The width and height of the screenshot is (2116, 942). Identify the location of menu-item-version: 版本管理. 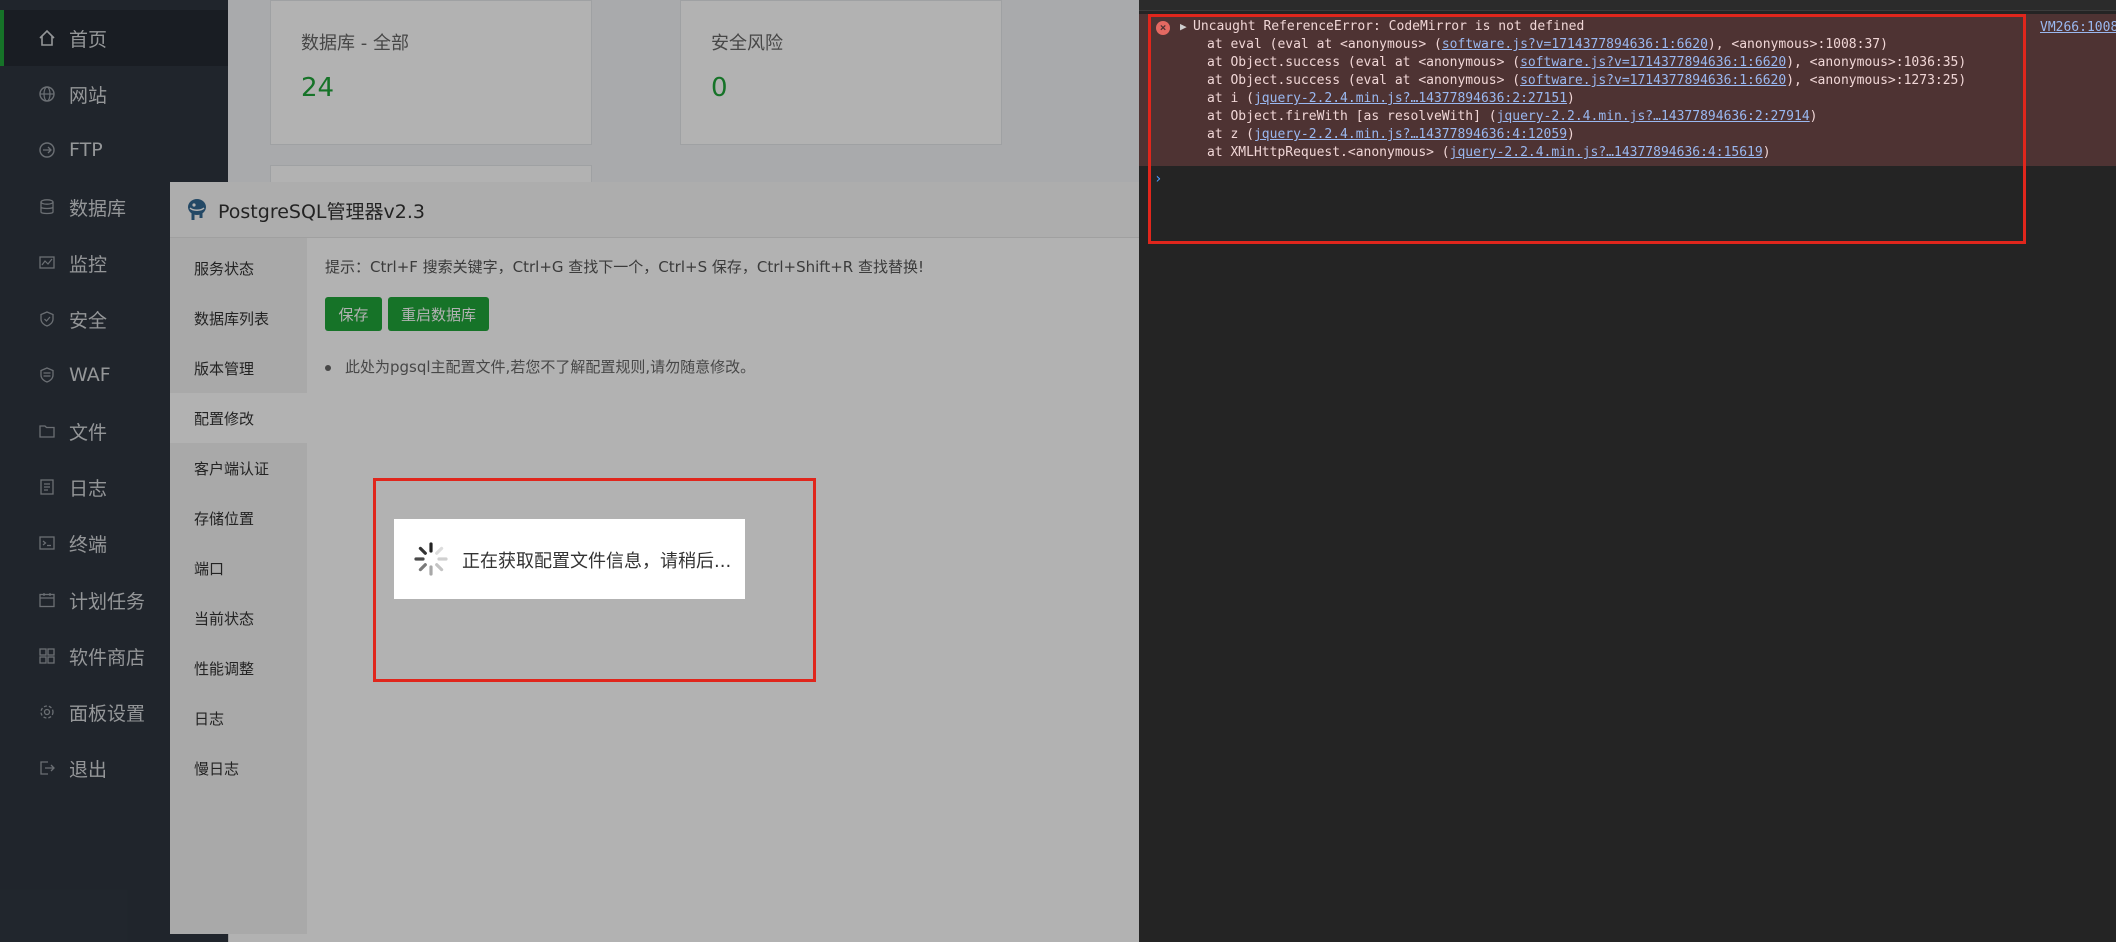
(238, 368).